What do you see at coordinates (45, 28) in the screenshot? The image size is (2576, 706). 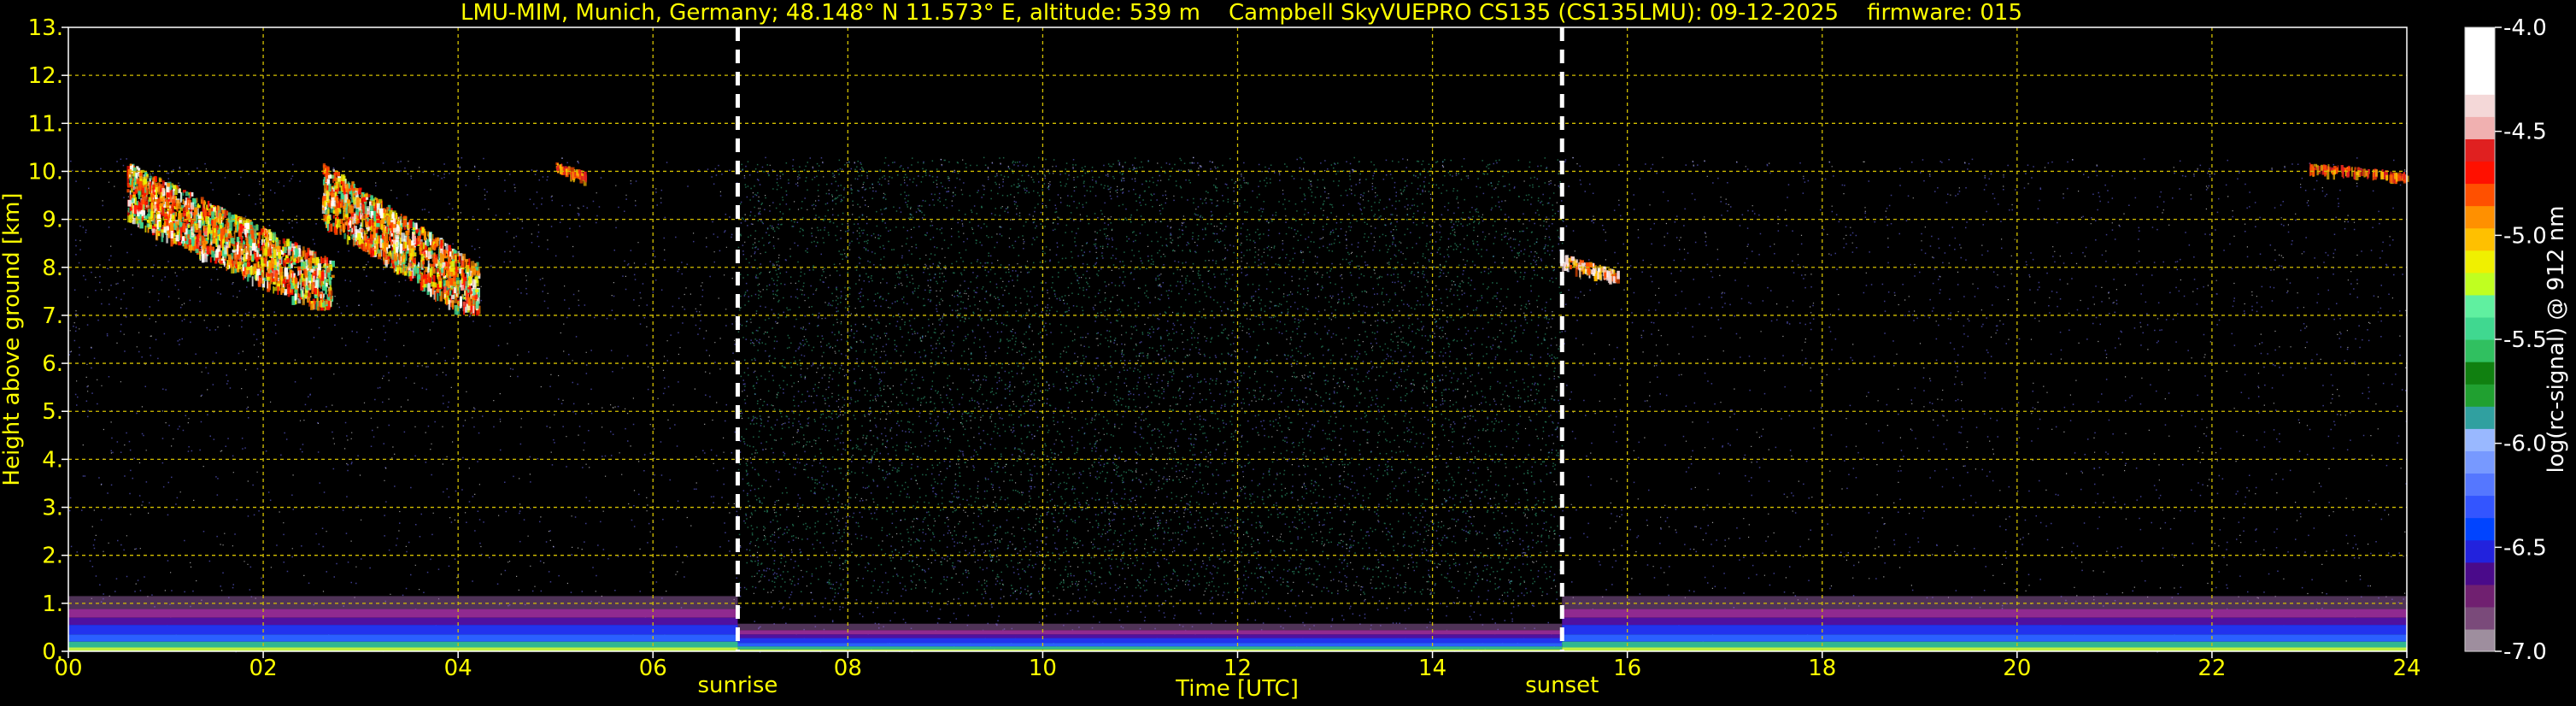 I see `y-tick-label: 13.` at bounding box center [45, 28].